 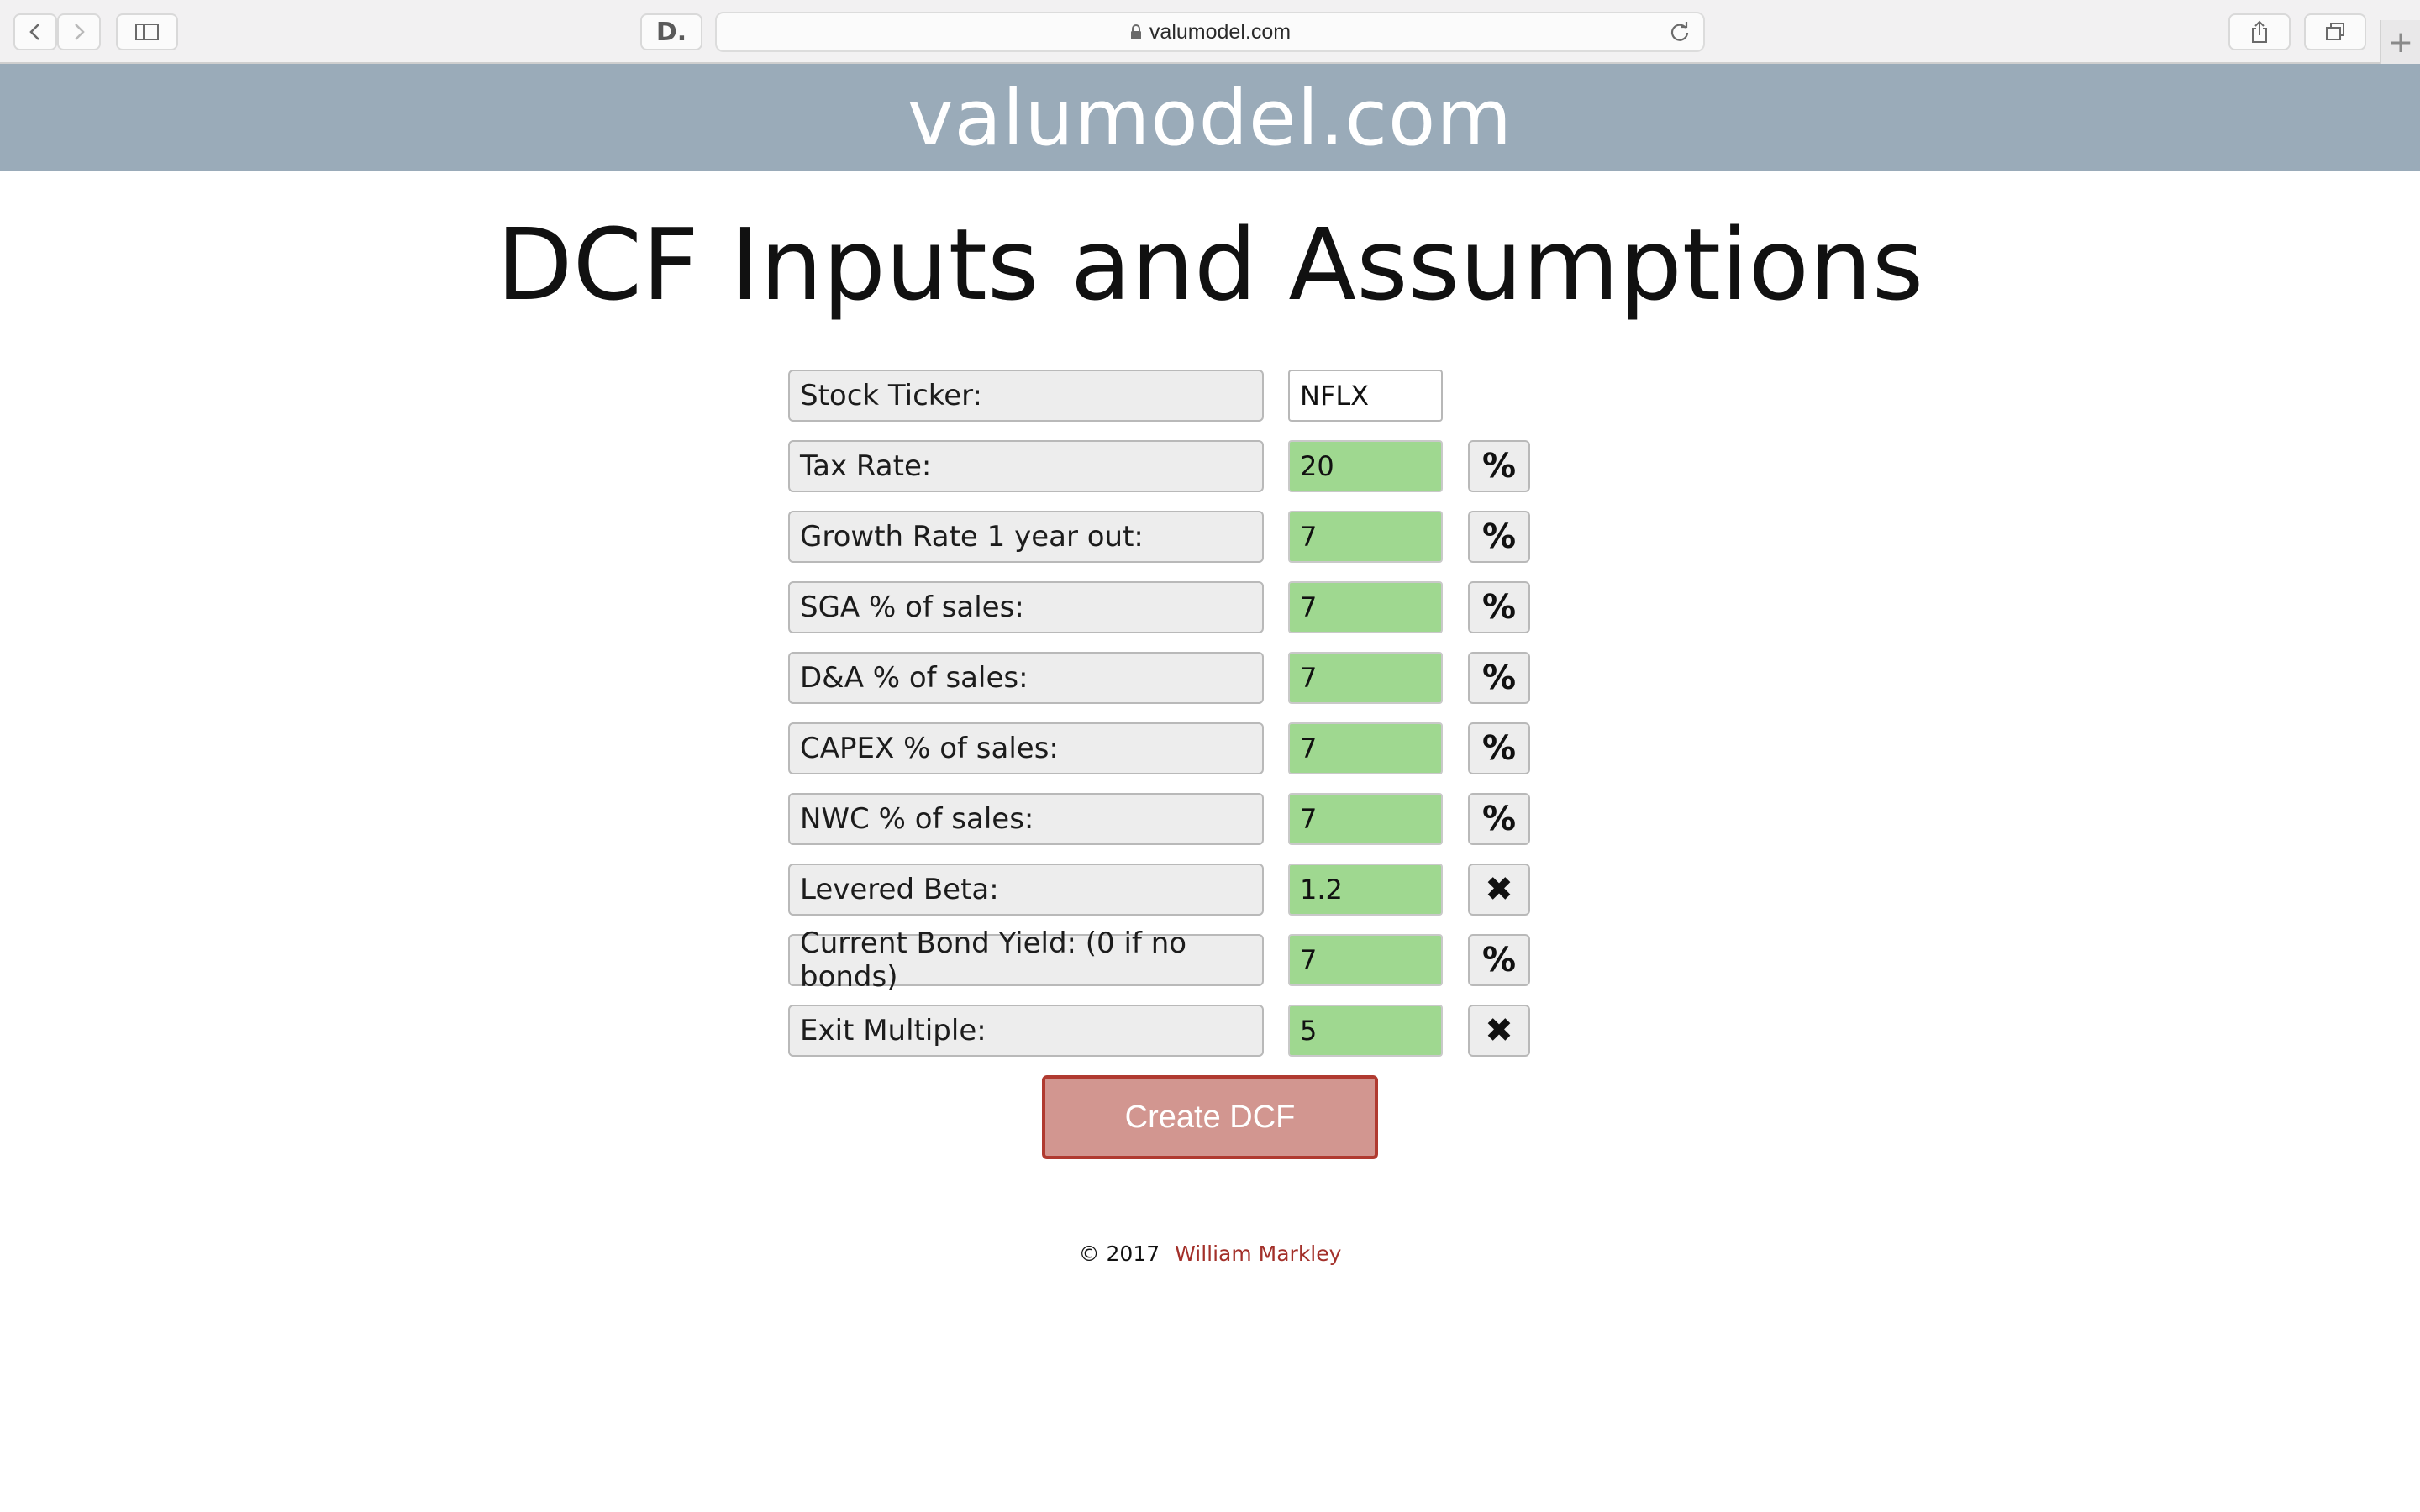 I want to click on create-dcf-button: Create DCF, so click(x=1210, y=1117).